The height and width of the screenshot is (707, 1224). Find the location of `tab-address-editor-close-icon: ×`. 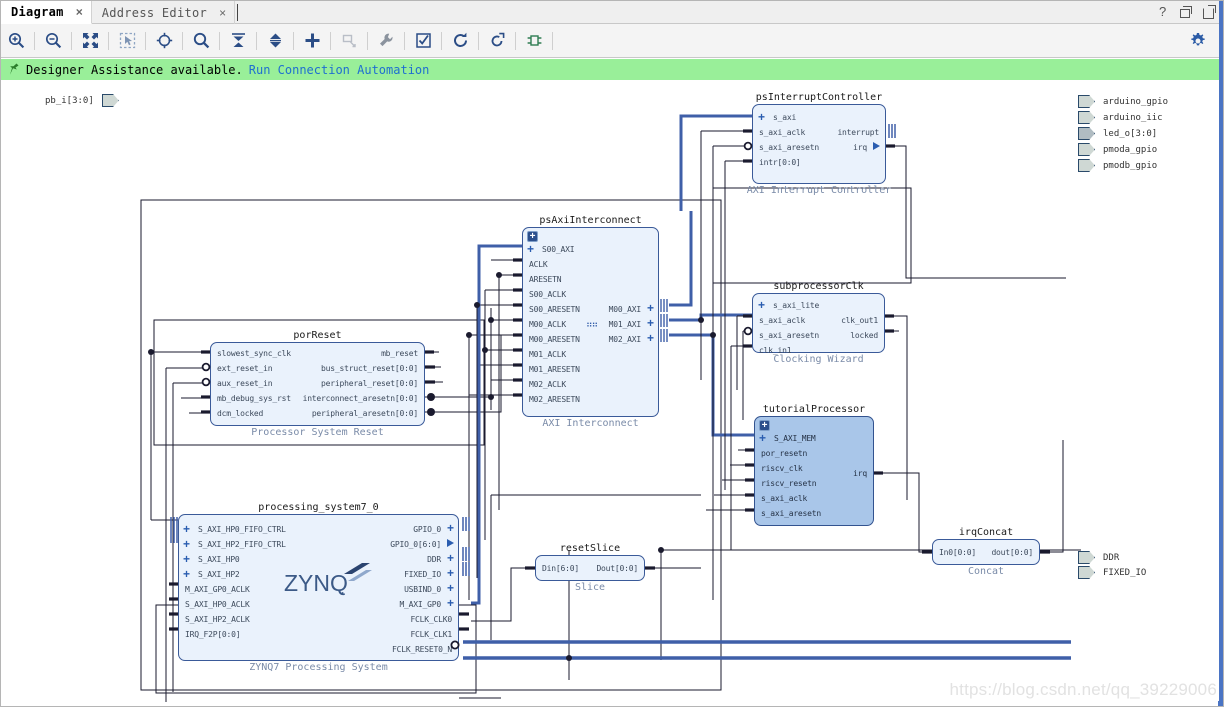

tab-address-editor-close-icon: × is located at coordinates (222, 13).